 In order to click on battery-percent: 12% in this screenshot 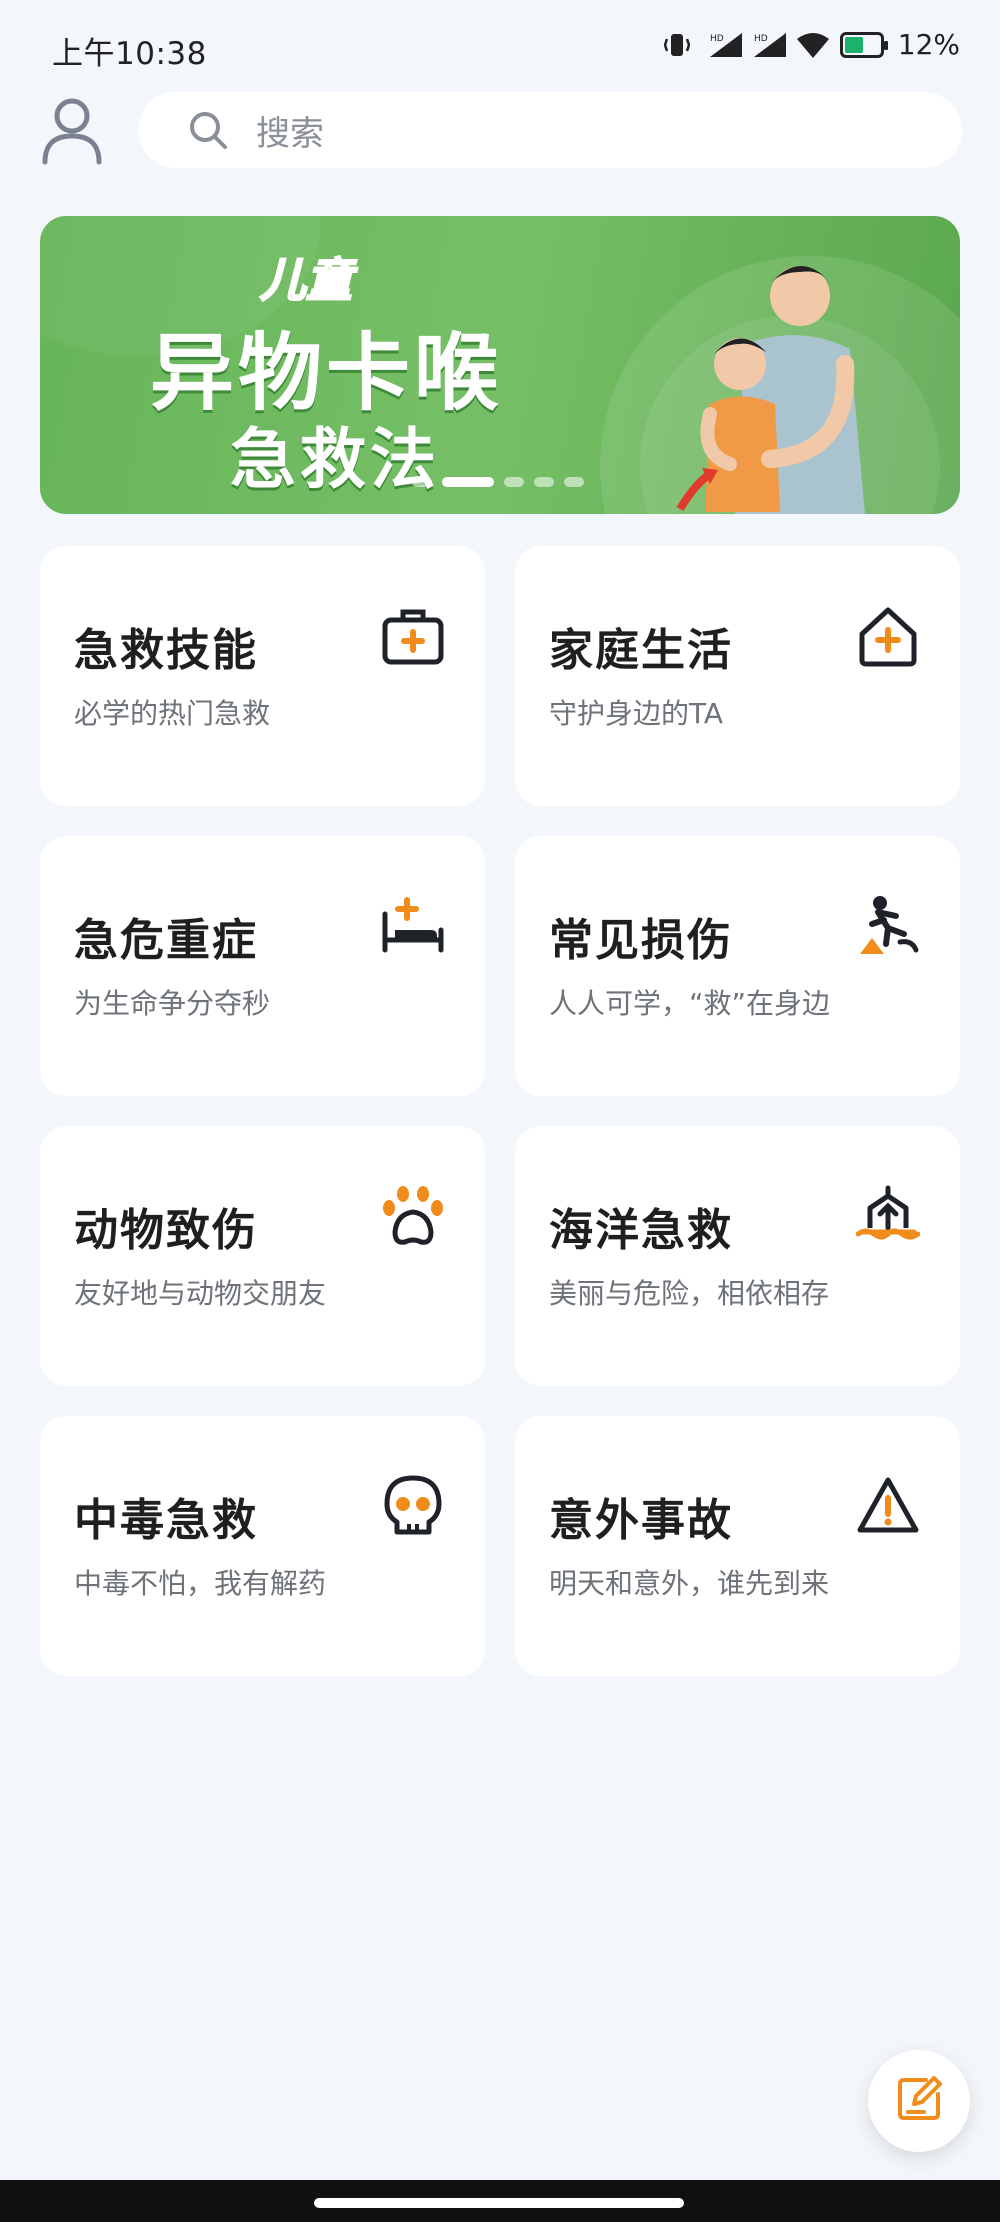, I will do `click(928, 44)`.